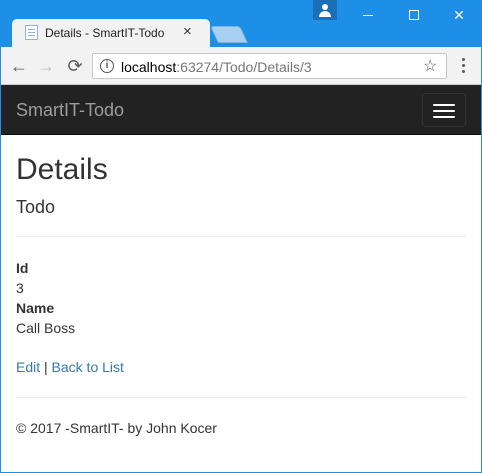 This screenshot has width=482, height=473. I want to click on minimize-icon, so click(368, 15).